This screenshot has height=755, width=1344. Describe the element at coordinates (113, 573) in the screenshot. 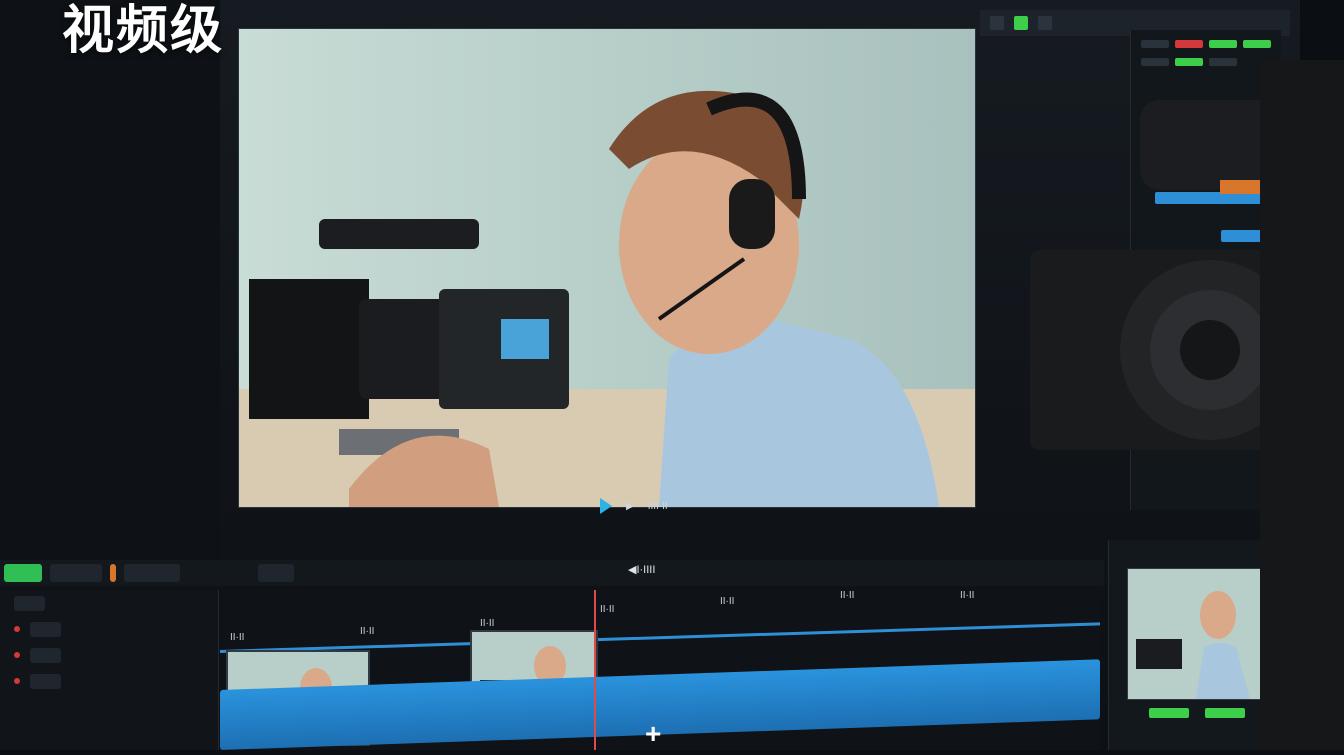

I see `marker-button` at that location.